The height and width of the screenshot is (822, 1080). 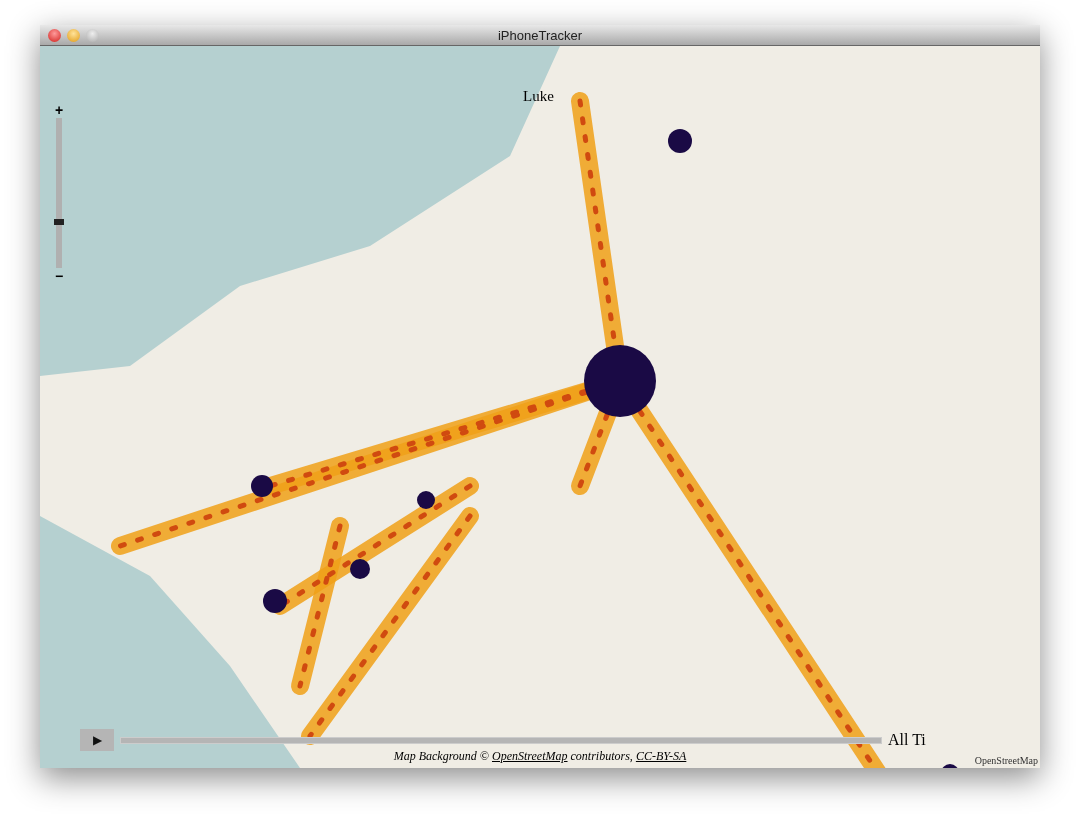 What do you see at coordinates (92, 35) in the screenshot?
I see `zoom-button` at bounding box center [92, 35].